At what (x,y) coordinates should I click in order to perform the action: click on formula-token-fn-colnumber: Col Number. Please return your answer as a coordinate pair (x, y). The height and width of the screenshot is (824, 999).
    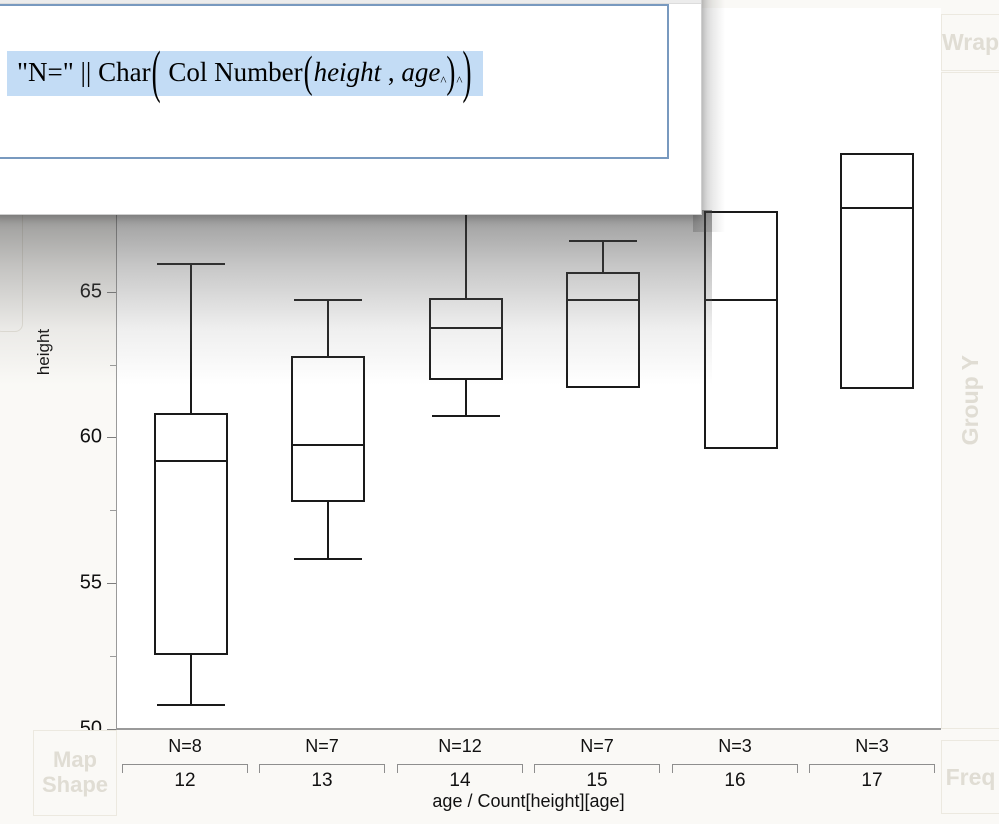
    Looking at the image, I should click on (235, 72).